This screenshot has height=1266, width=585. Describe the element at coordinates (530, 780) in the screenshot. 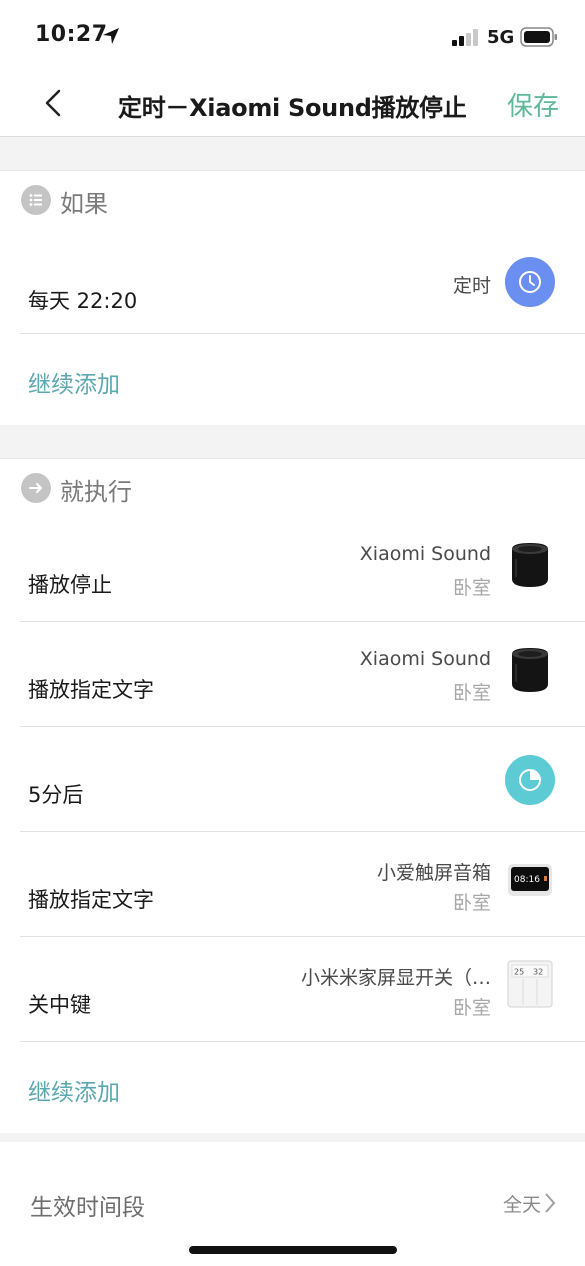

I see `delay-timer-icon` at that location.